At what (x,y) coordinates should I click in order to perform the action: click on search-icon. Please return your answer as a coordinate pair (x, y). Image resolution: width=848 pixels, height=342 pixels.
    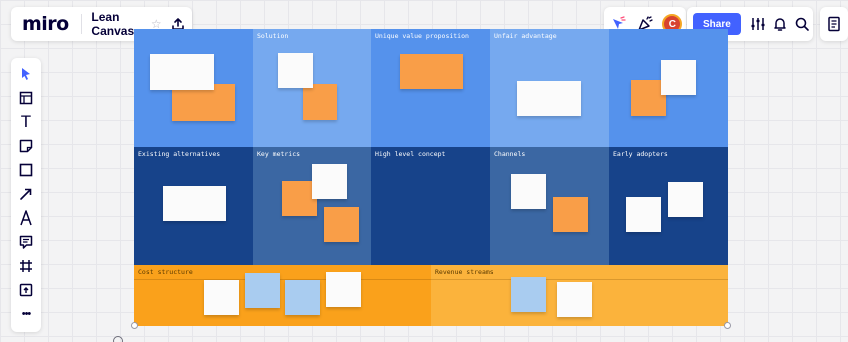
    Looking at the image, I should click on (802, 24).